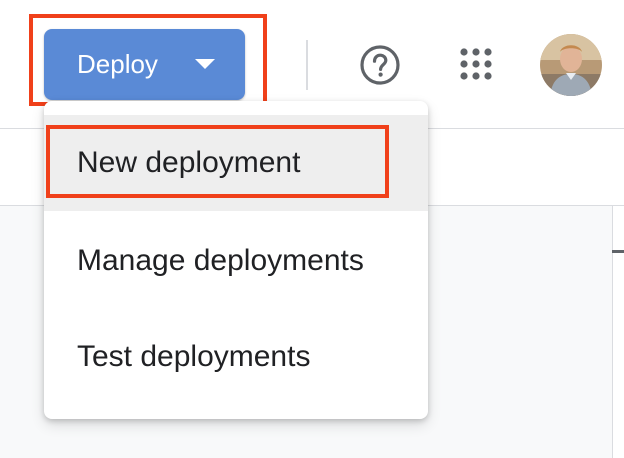 This screenshot has height=458, width=624. What do you see at coordinates (205, 64) in the screenshot?
I see `caret-down-icon` at bounding box center [205, 64].